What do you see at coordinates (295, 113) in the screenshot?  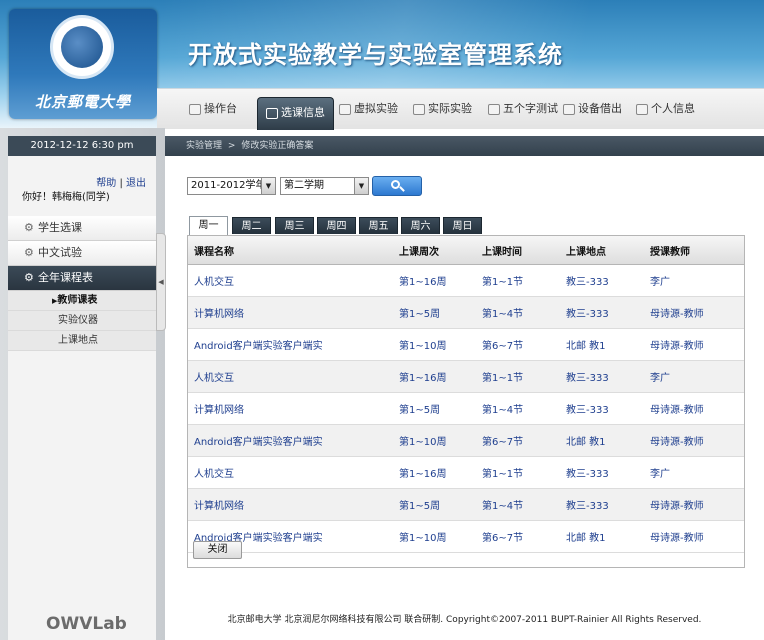 I see `nav-item-course-selection: 选课信息` at bounding box center [295, 113].